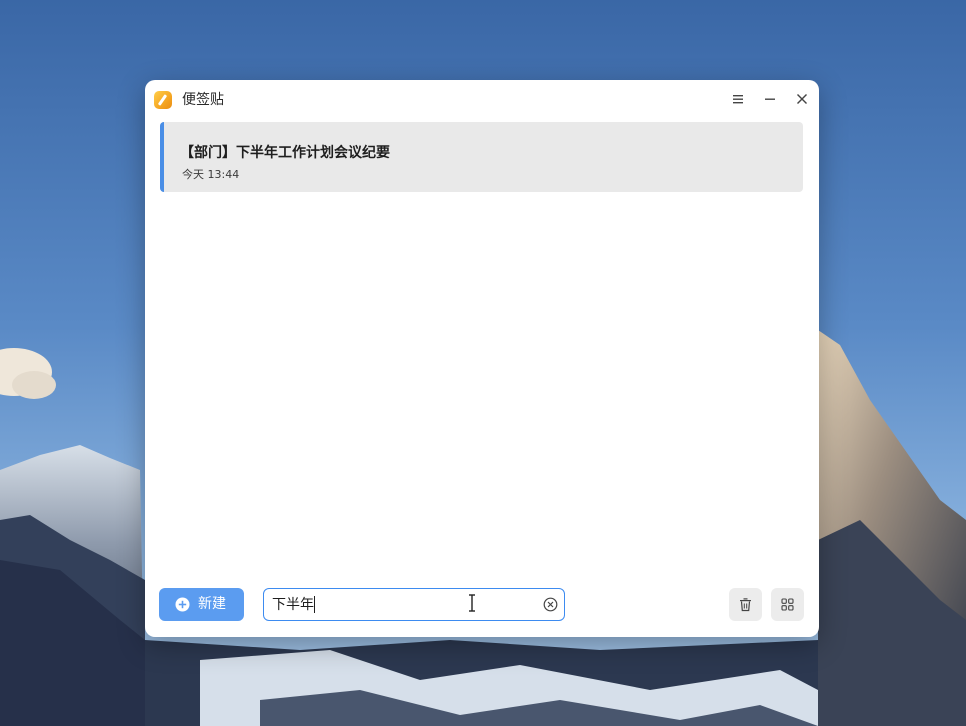 Image resolution: width=966 pixels, height=726 pixels. Describe the element at coordinates (182, 604) in the screenshot. I see `plus-circle-icon` at that location.